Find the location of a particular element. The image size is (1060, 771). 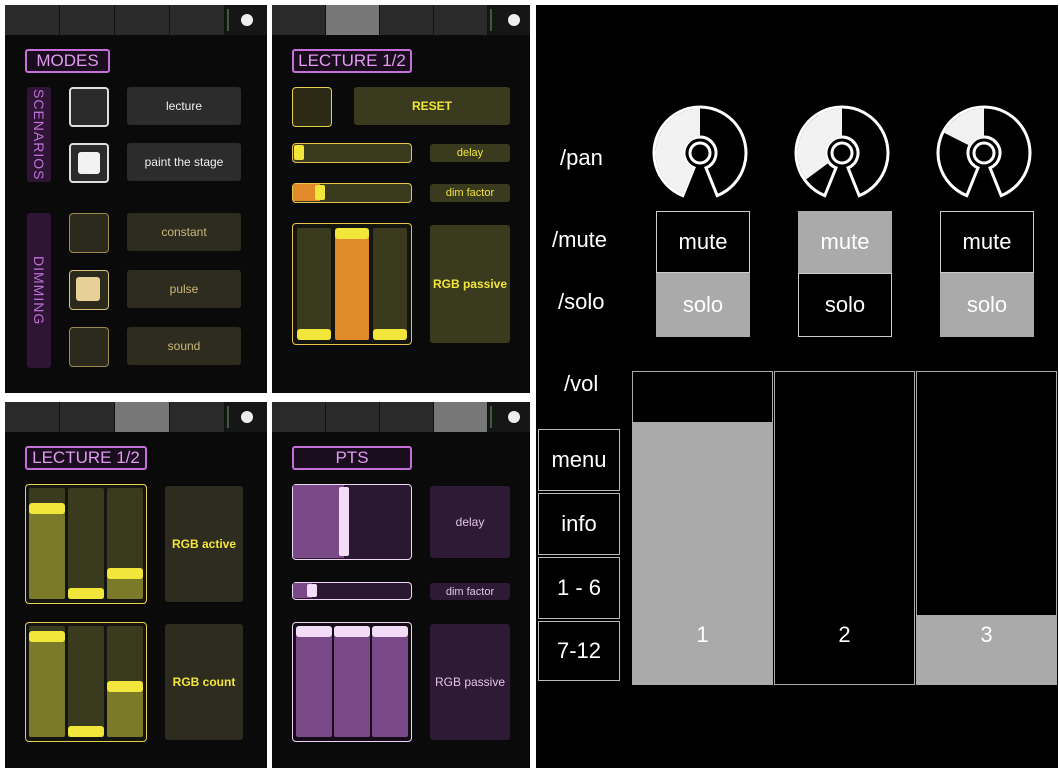

page-title: PTS is located at coordinates (352, 458).